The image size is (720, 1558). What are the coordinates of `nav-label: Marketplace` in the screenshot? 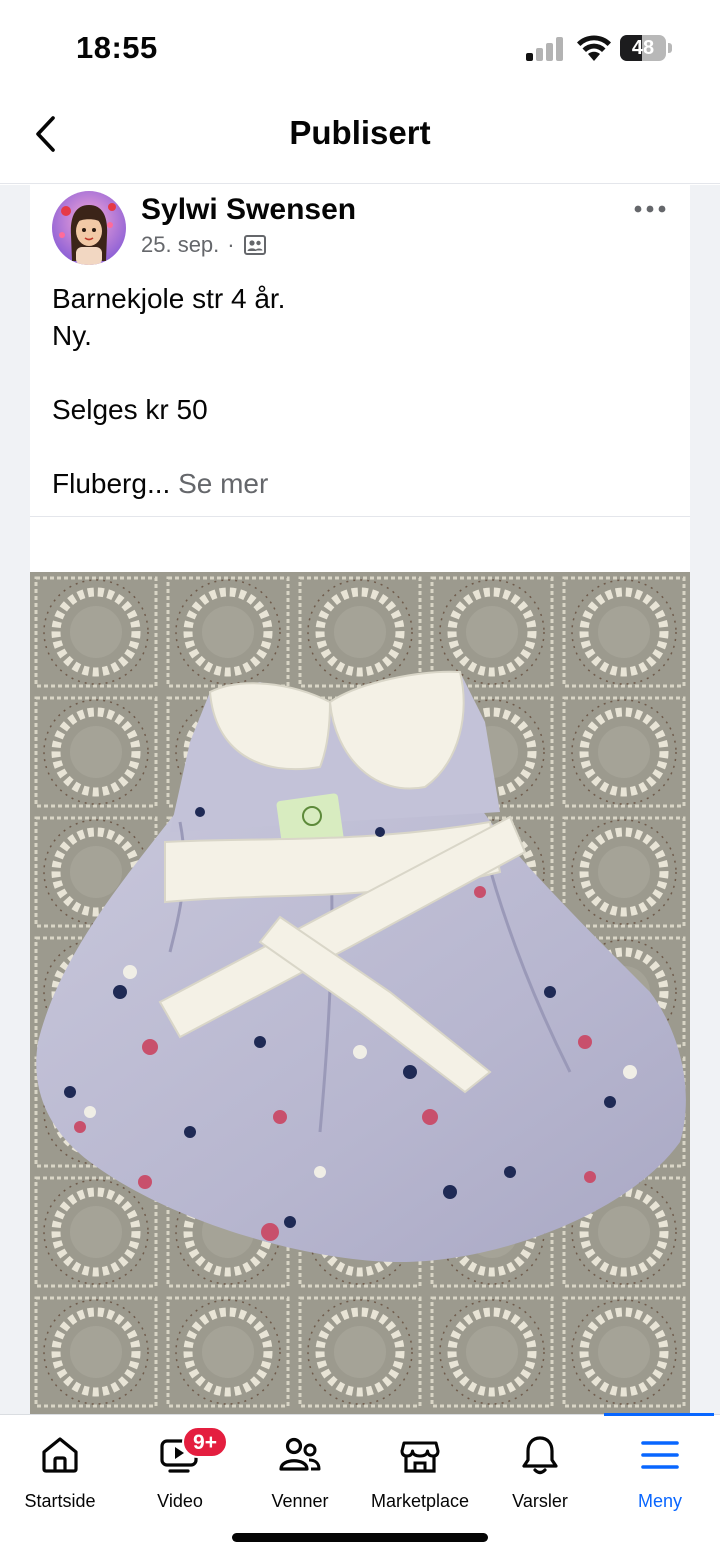 It's located at (420, 1501).